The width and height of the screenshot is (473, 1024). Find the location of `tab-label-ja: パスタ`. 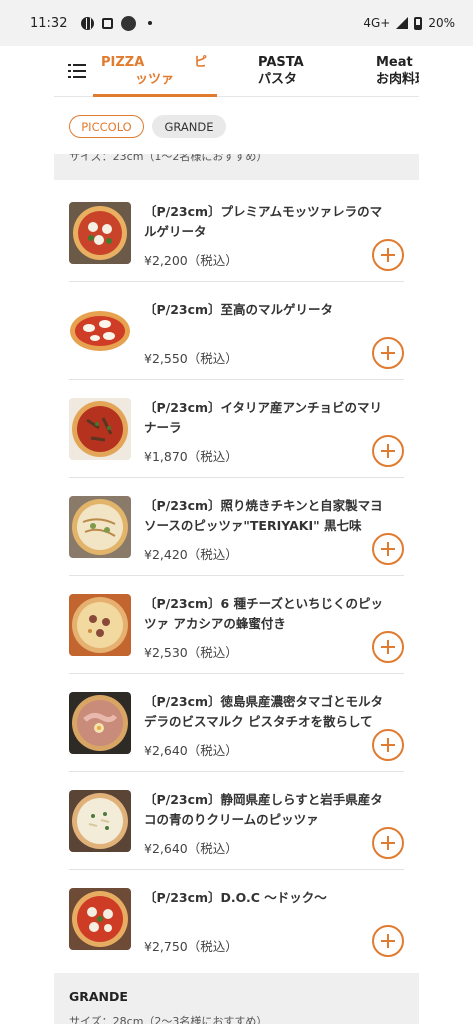

tab-label-ja: パスタ is located at coordinates (278, 79).